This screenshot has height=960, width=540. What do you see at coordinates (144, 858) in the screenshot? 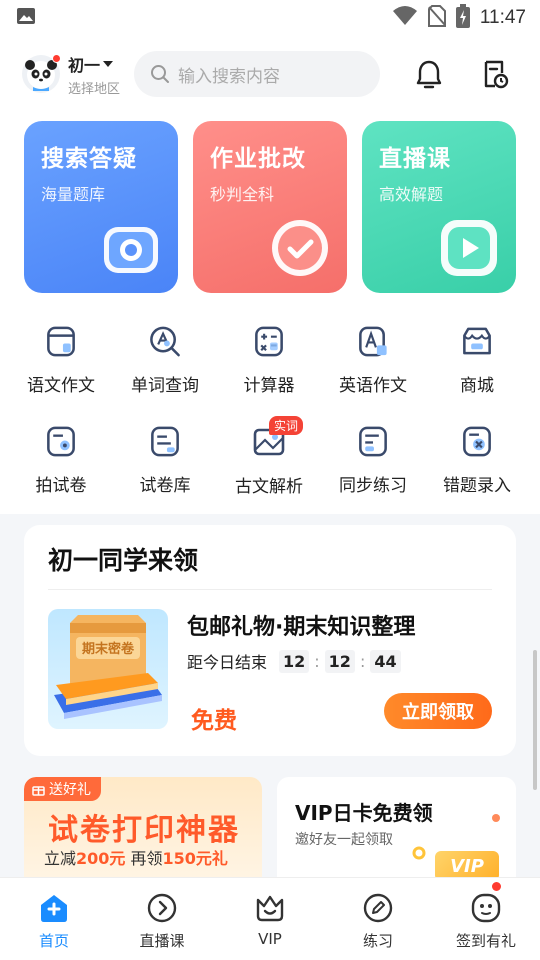
I see `offer-mid: 再领` at bounding box center [144, 858].